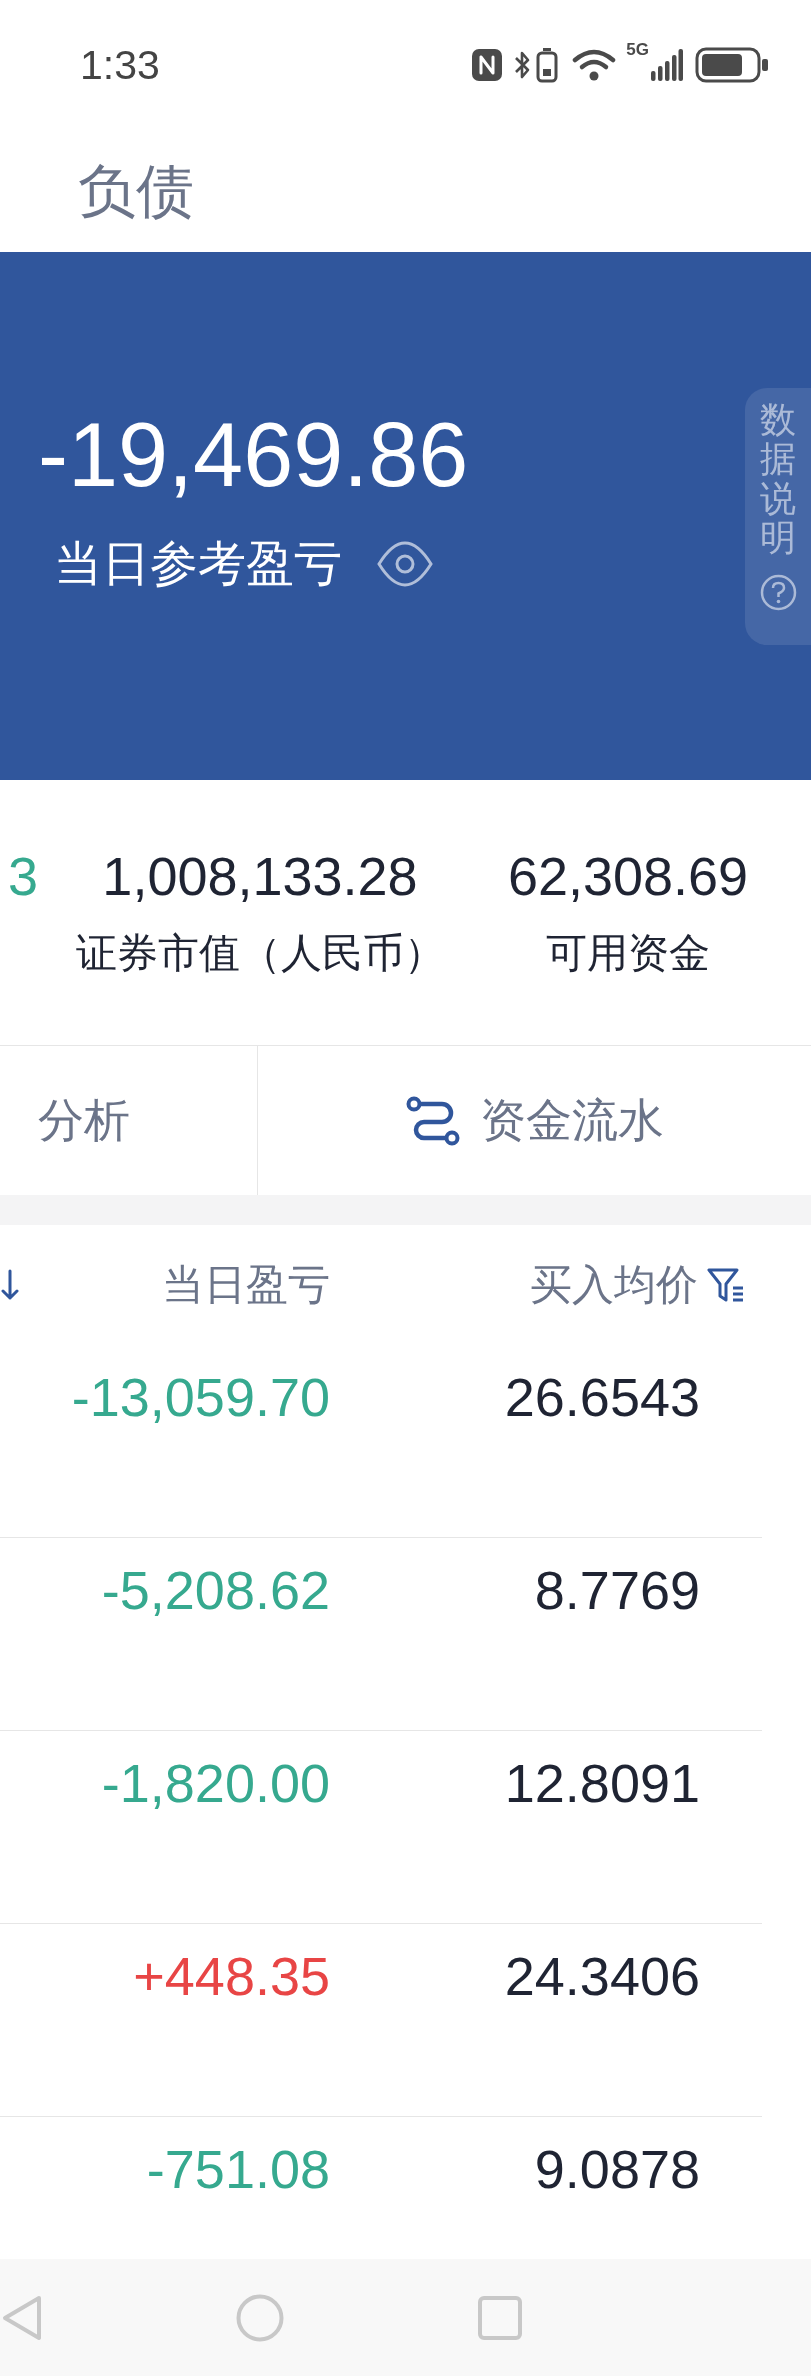 This screenshot has width=811, height=2376. I want to click on status-time: 1:33, so click(120, 65).